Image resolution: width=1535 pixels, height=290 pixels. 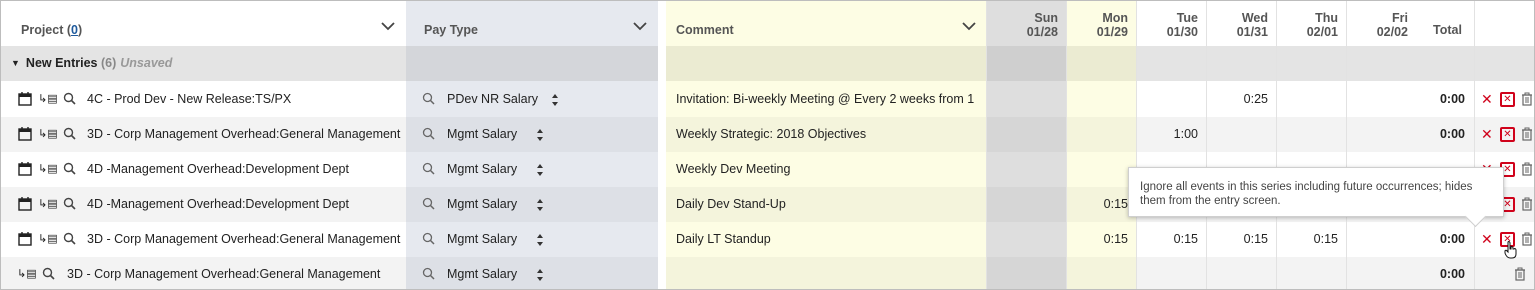 I want to click on hours-tue: 1:00, so click(x=1167, y=134).